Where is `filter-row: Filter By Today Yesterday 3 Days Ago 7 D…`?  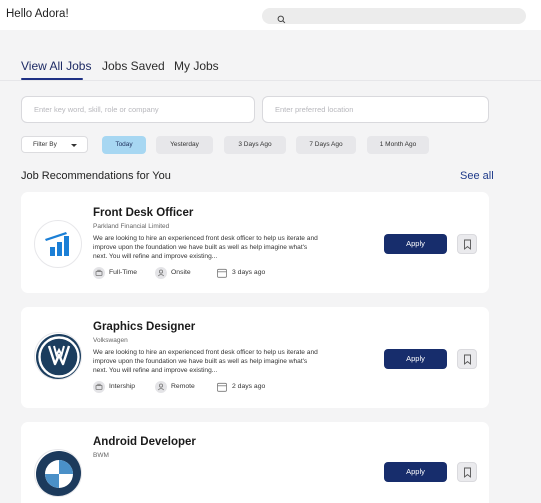
filter-row: Filter By Today Yesterday 3 Days Ago 7 D… is located at coordinates (271, 145).